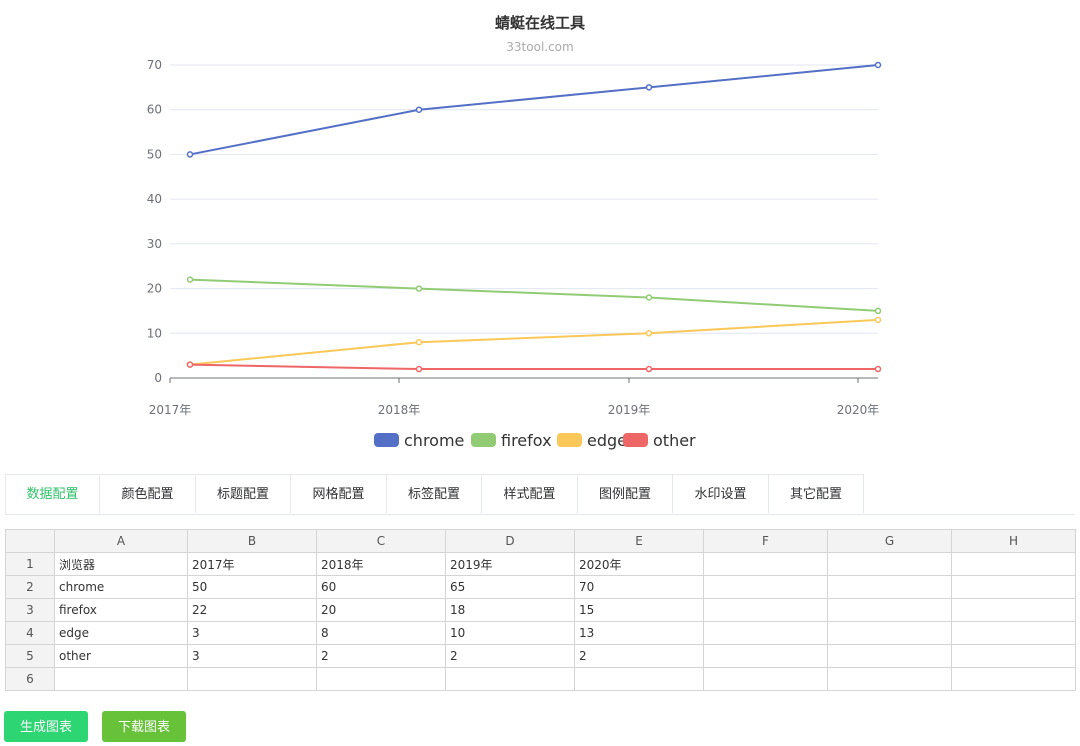 This screenshot has width=1080, height=746. Describe the element at coordinates (148, 493) in the screenshot. I see `tab-2: 颜色配置` at that location.